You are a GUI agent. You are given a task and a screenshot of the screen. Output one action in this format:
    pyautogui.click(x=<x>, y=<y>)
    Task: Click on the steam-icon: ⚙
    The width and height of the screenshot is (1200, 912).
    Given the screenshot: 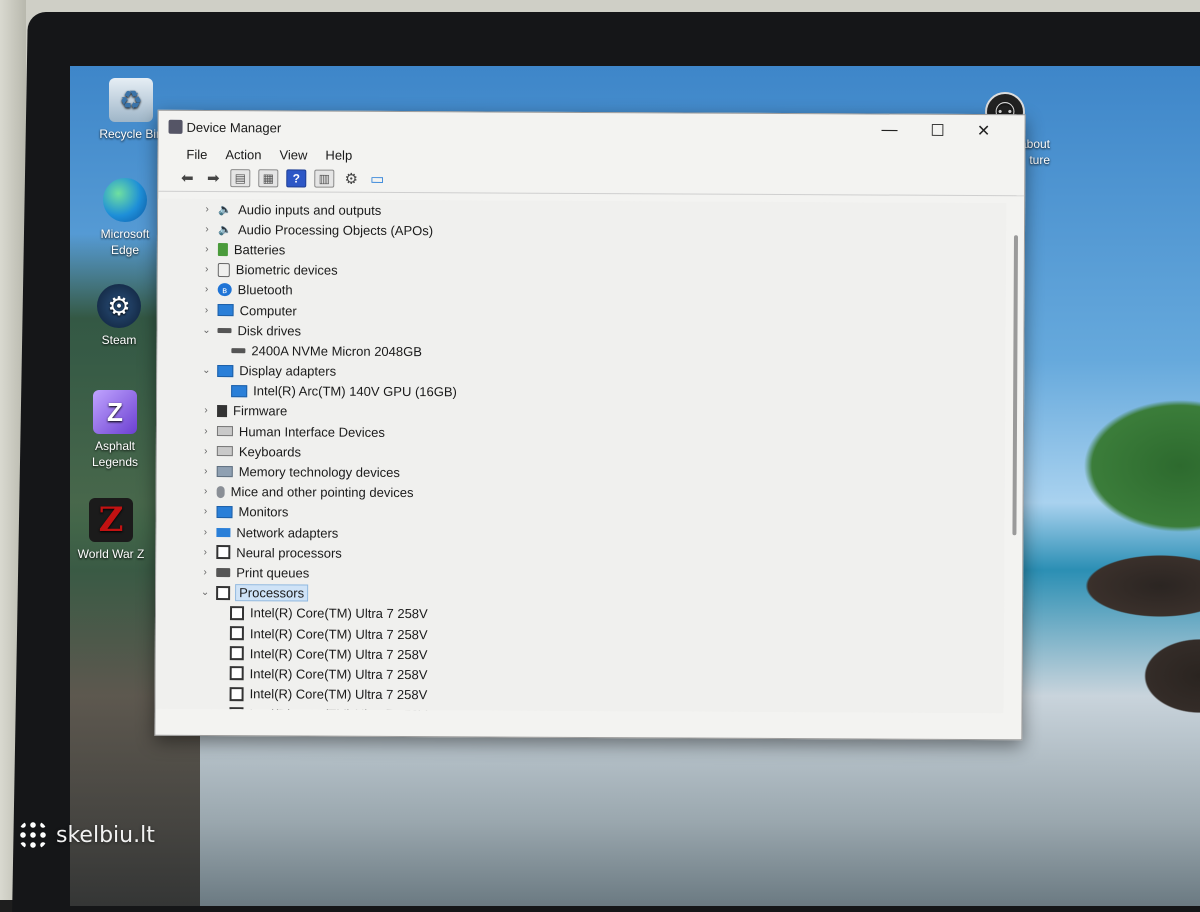 What is the action you would take?
    pyautogui.click(x=119, y=306)
    